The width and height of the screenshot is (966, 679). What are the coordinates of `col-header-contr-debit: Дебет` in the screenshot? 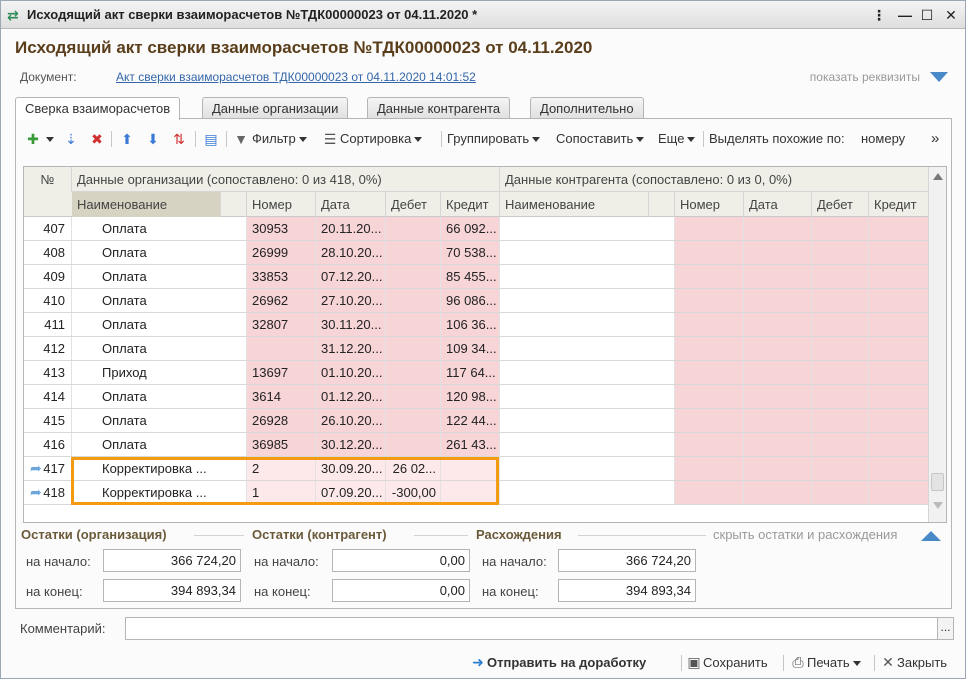 It's located at (840, 204).